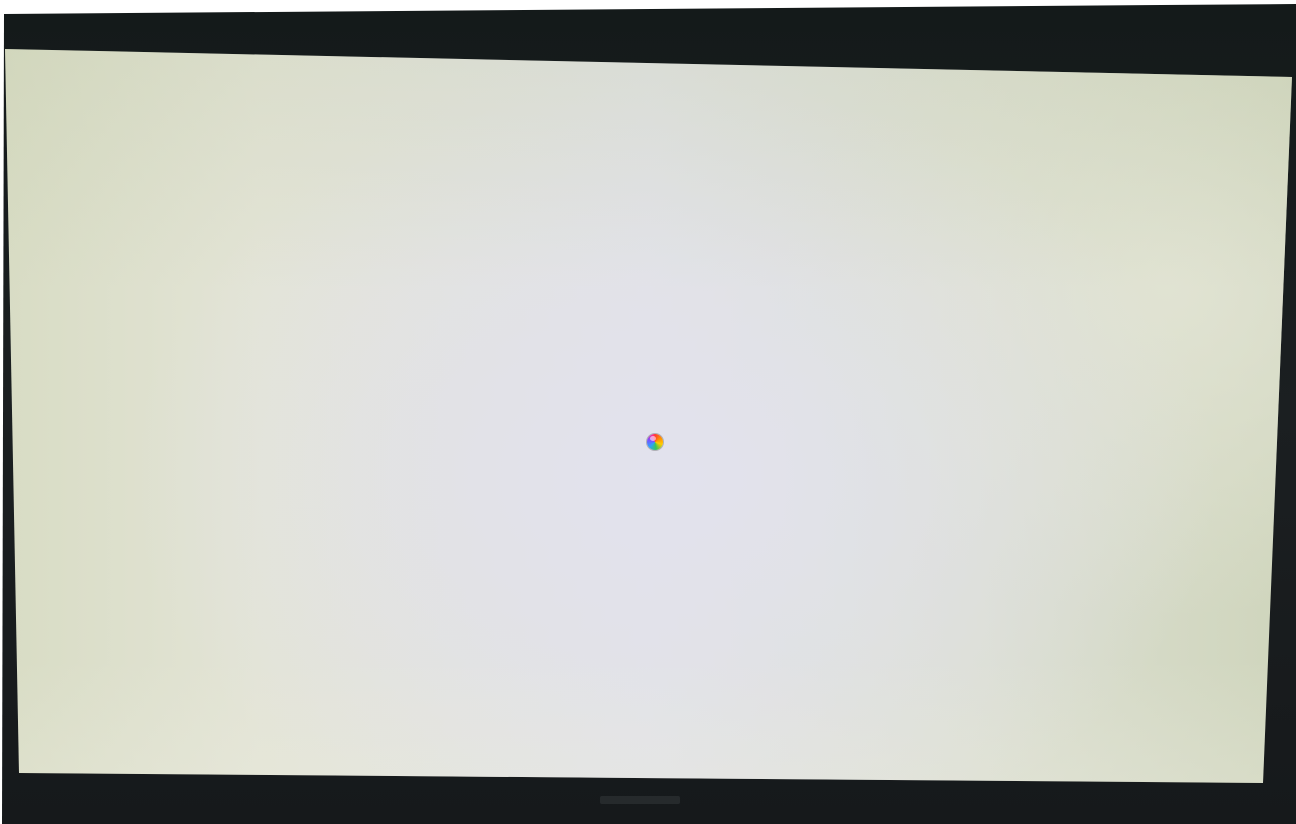 This screenshot has width=1296, height=824. I want to click on bezel-logo, so click(640, 800).